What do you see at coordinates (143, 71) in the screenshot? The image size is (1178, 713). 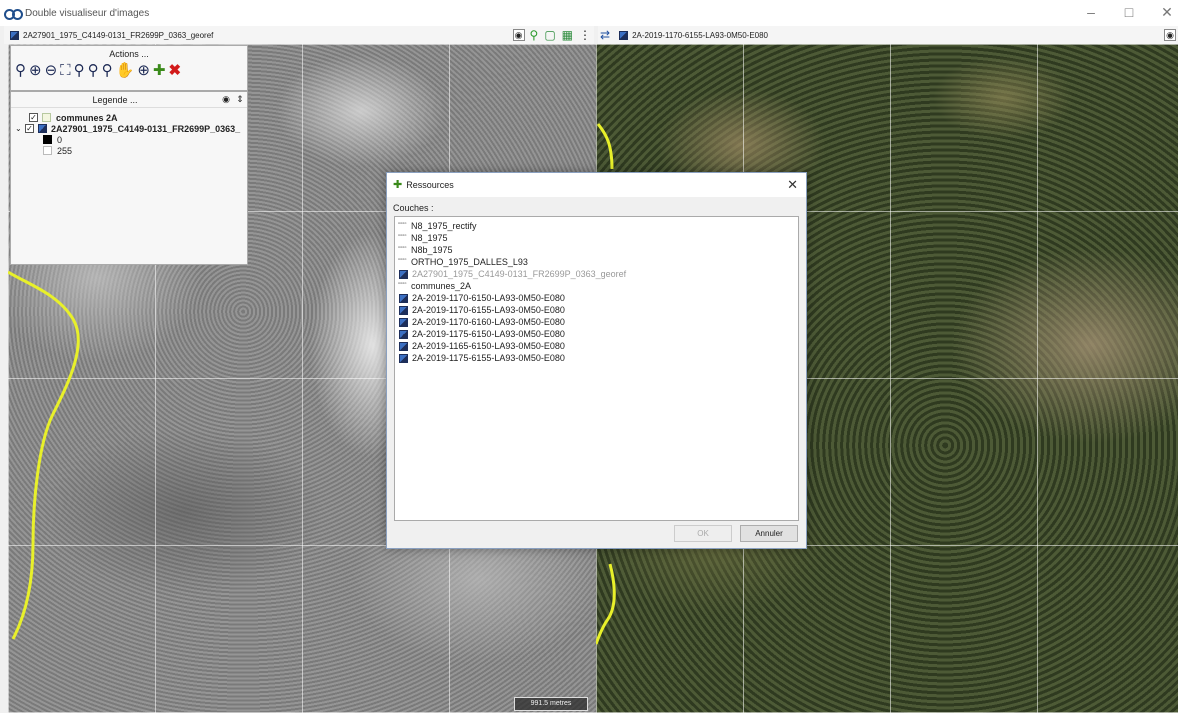 I see `identify-icon: ⊕` at bounding box center [143, 71].